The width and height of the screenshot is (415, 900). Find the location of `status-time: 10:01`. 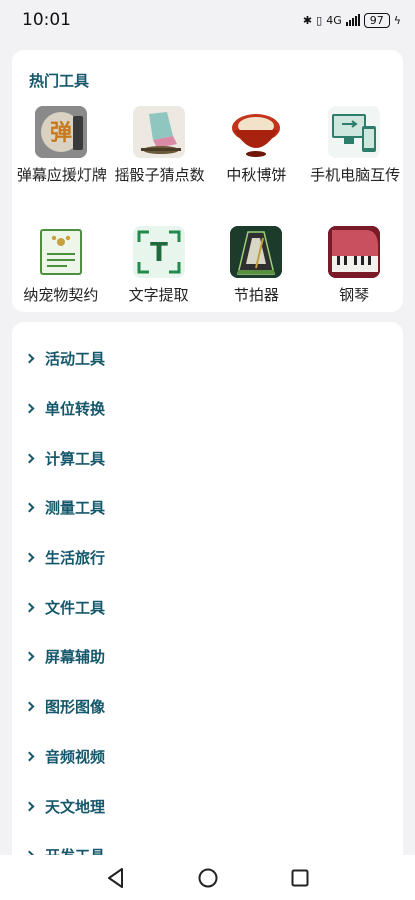

status-time: 10:01 is located at coordinates (46, 20).